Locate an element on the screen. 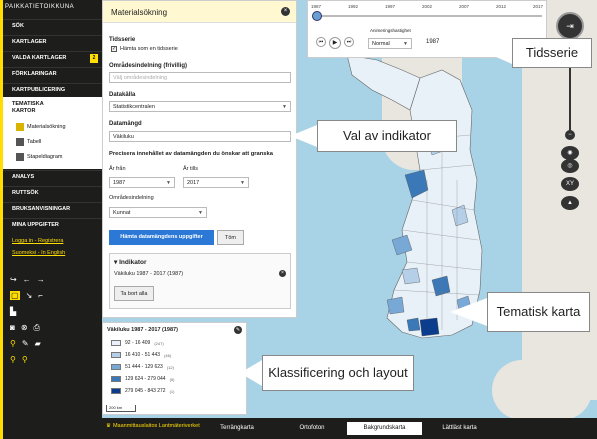 This screenshot has height=439, width=597. legend-count: (5) is located at coordinates (172, 379).